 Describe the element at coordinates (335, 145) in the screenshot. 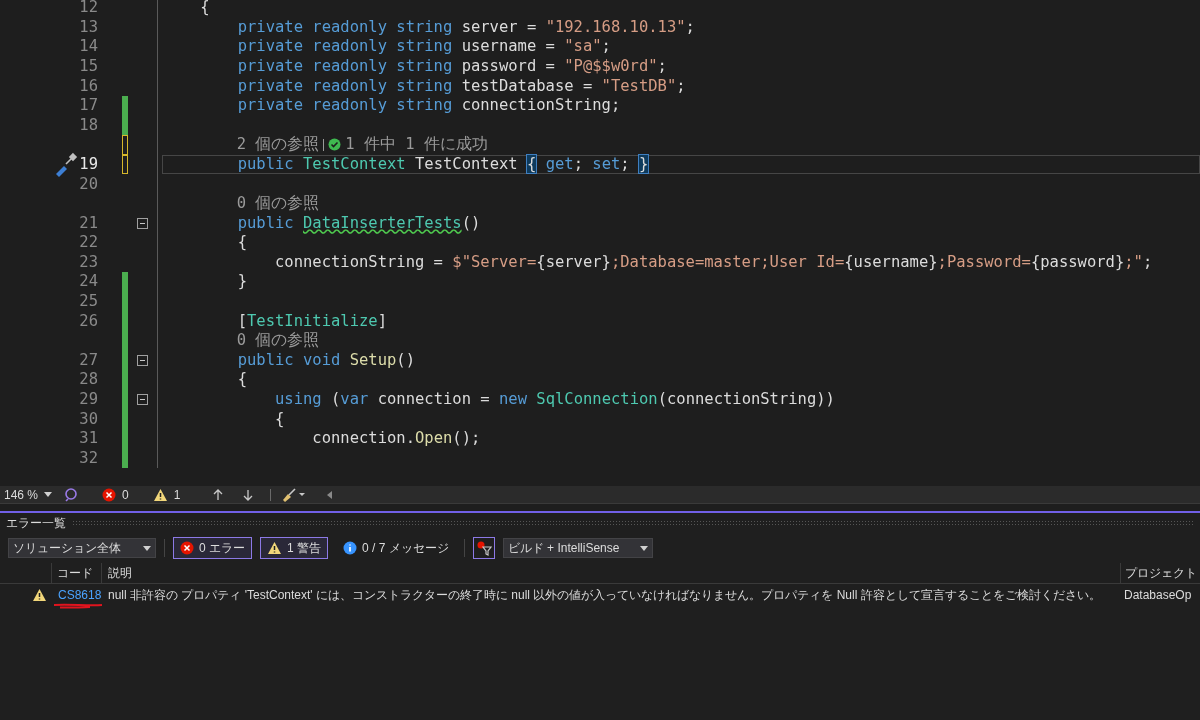

I see `check-icon` at that location.